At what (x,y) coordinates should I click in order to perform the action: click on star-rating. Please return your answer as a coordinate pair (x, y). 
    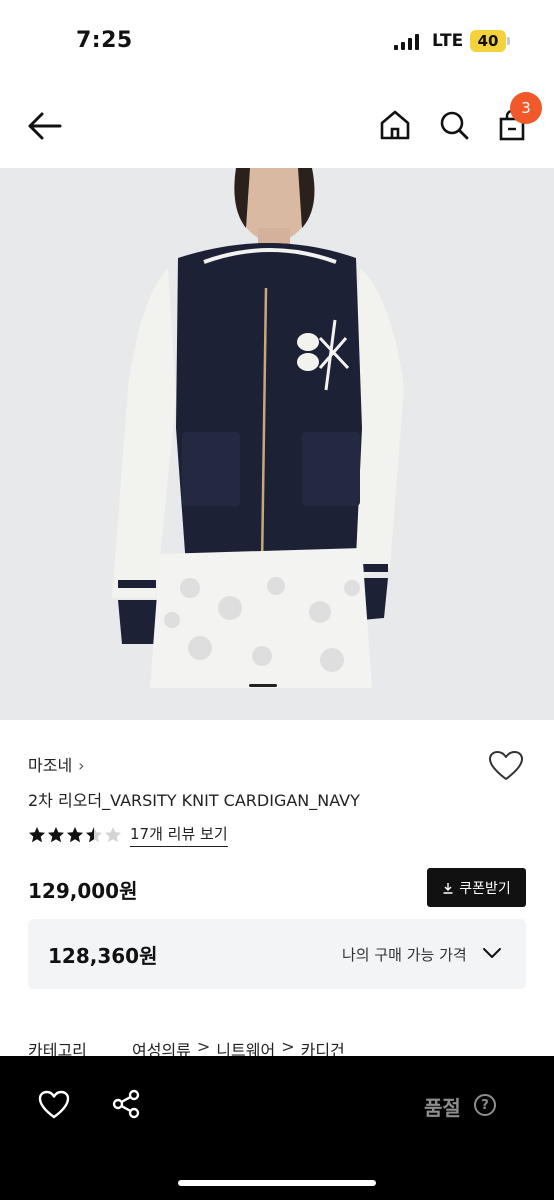
    Looking at the image, I should click on (75, 835).